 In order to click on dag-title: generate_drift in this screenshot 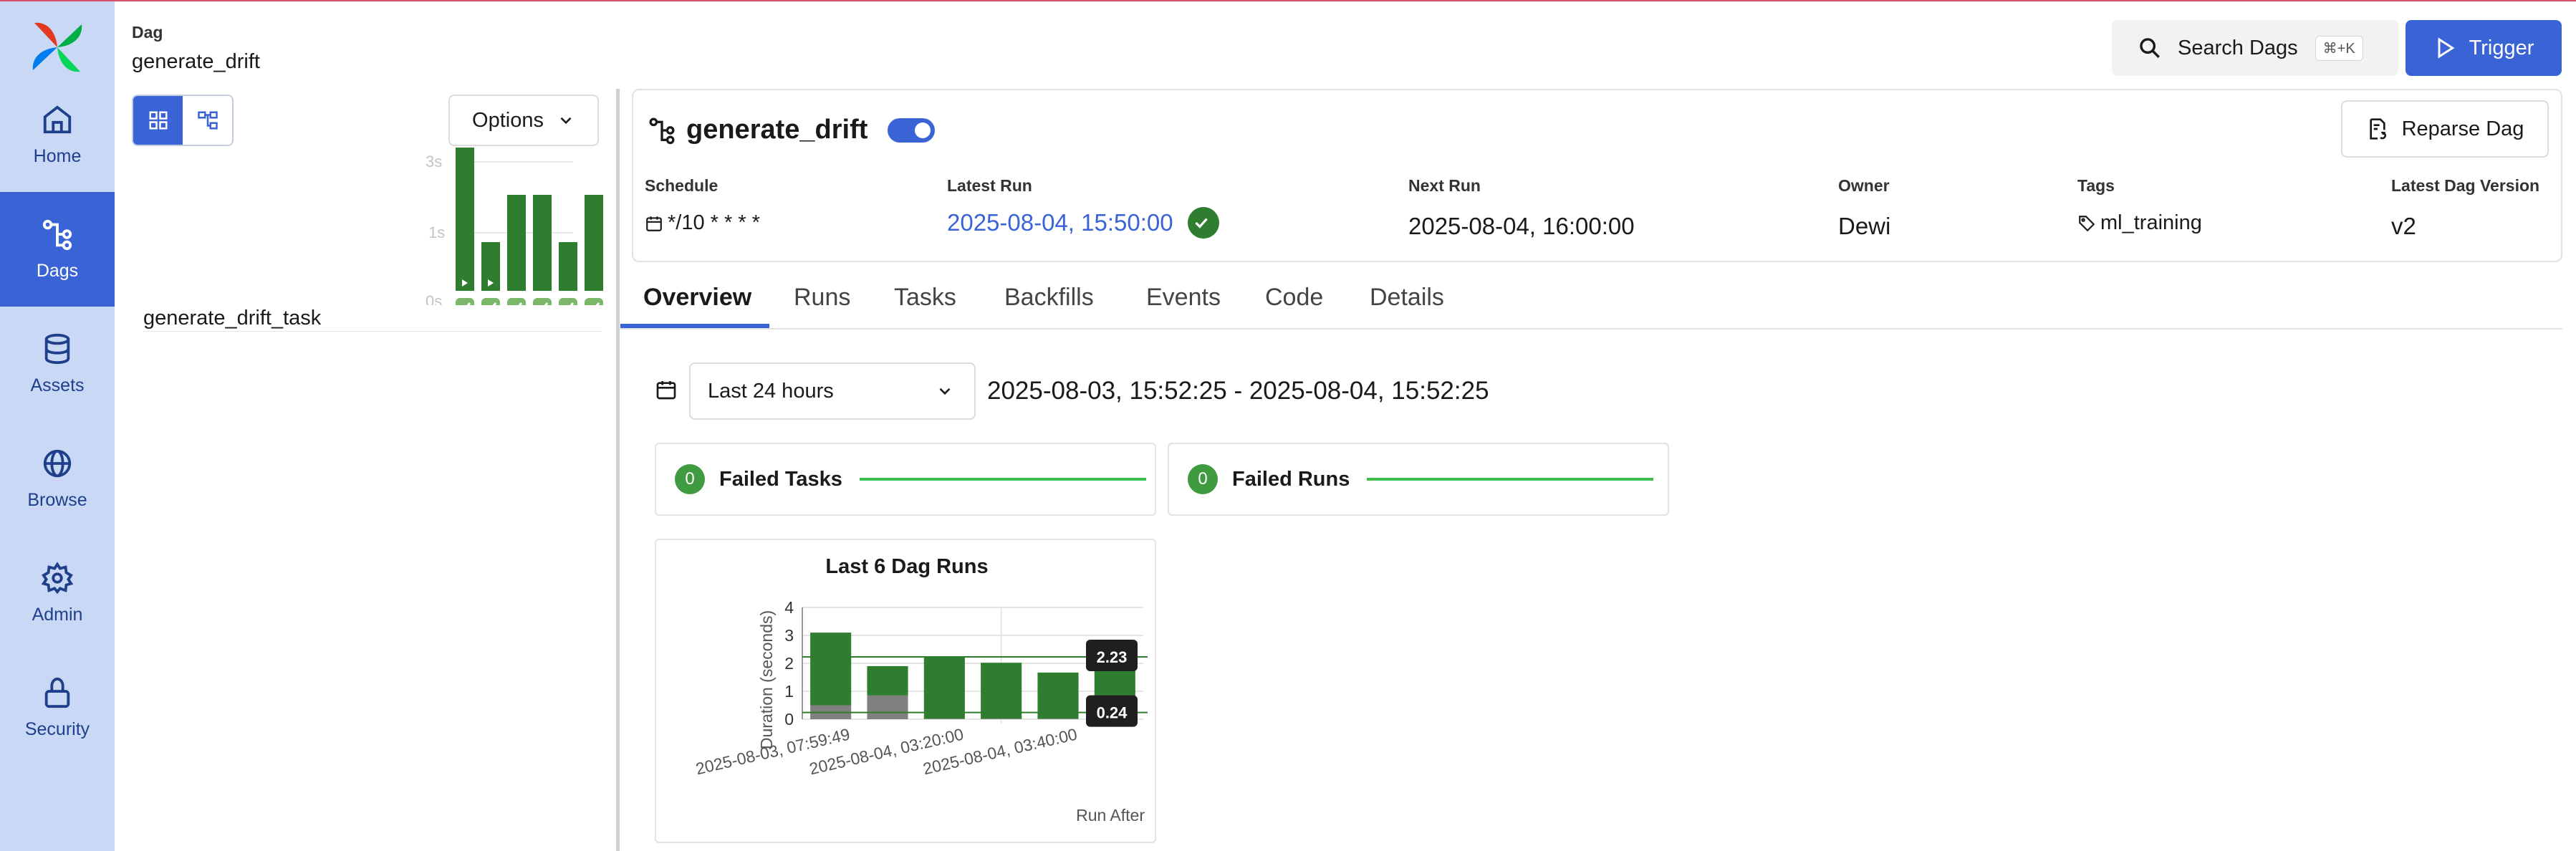, I will do `click(792, 130)`.